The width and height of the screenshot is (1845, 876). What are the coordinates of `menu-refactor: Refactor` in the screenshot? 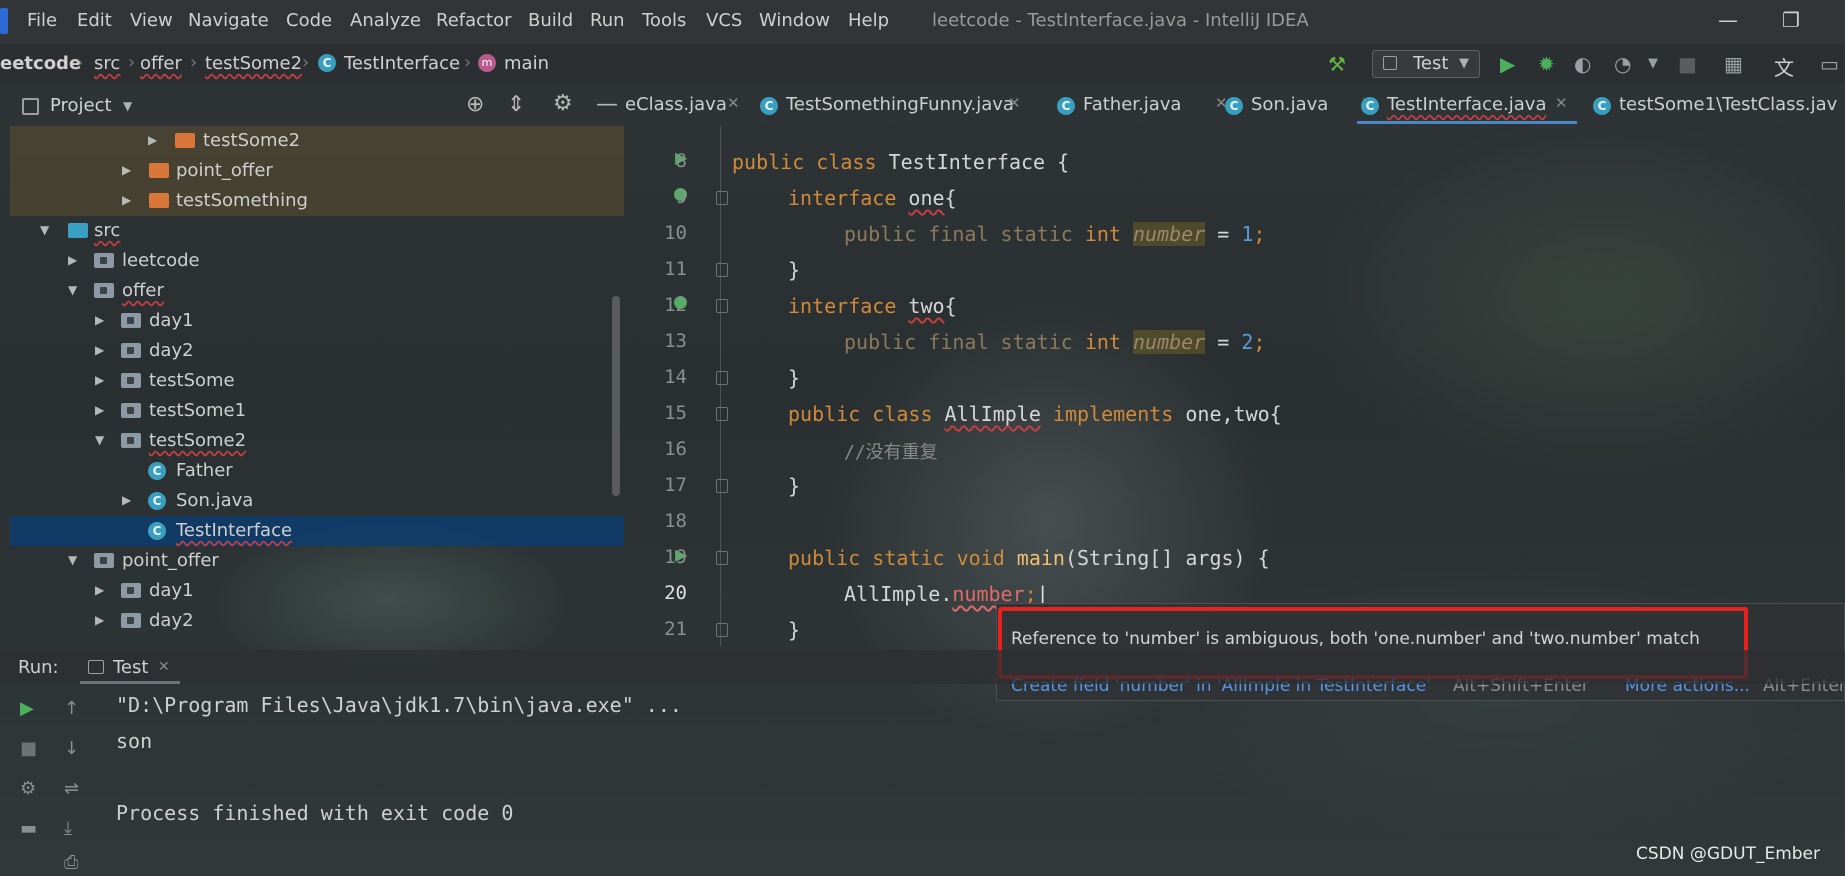 It's located at (474, 20).